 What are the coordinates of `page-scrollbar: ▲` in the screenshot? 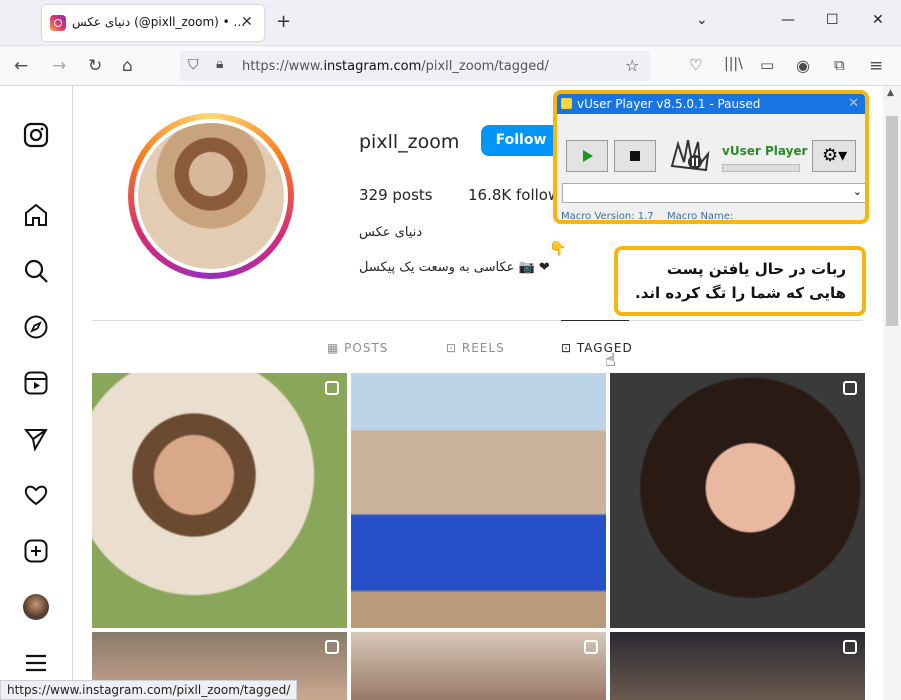 It's located at (892, 393).